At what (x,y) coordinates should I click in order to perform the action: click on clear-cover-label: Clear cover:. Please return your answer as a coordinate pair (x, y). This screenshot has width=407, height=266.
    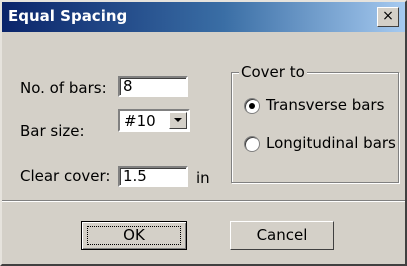
    Looking at the image, I should click on (65, 176).